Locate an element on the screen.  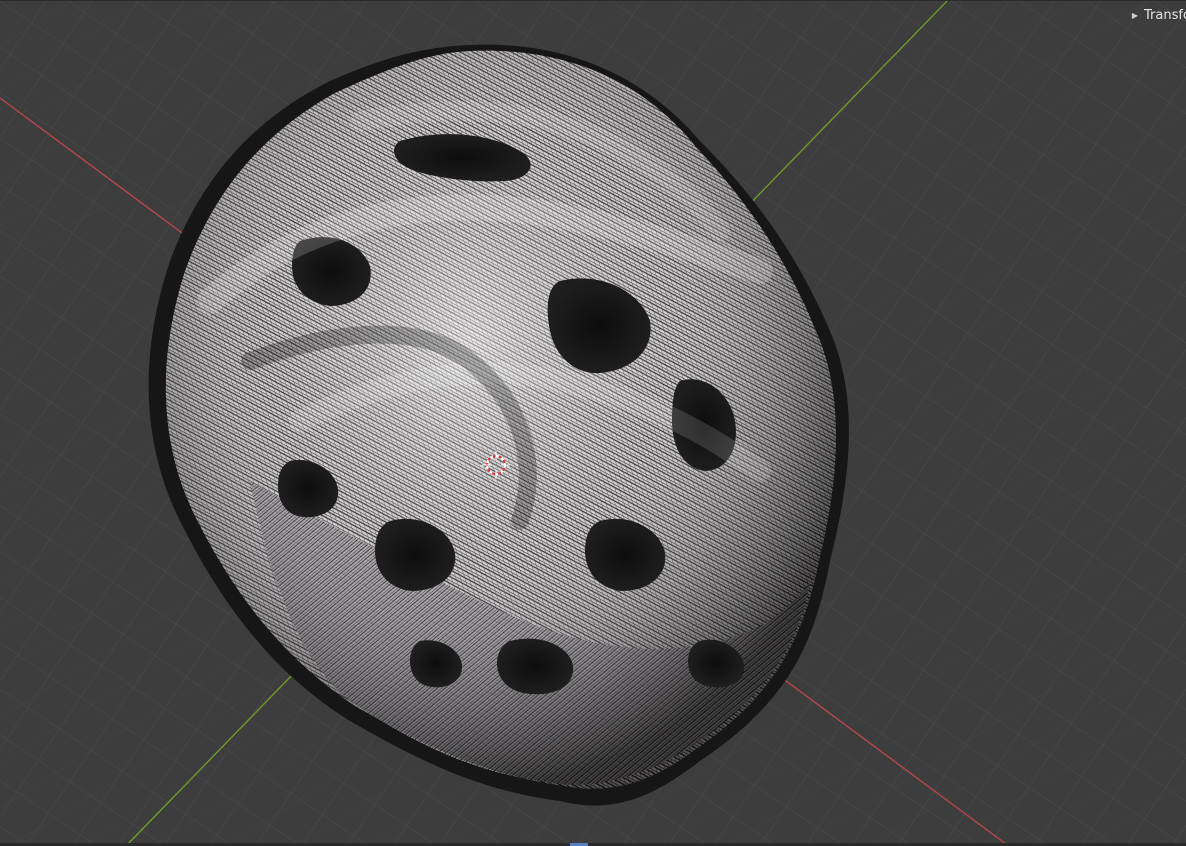
transform-panel-label: Transform is located at coordinates (1165, 15).